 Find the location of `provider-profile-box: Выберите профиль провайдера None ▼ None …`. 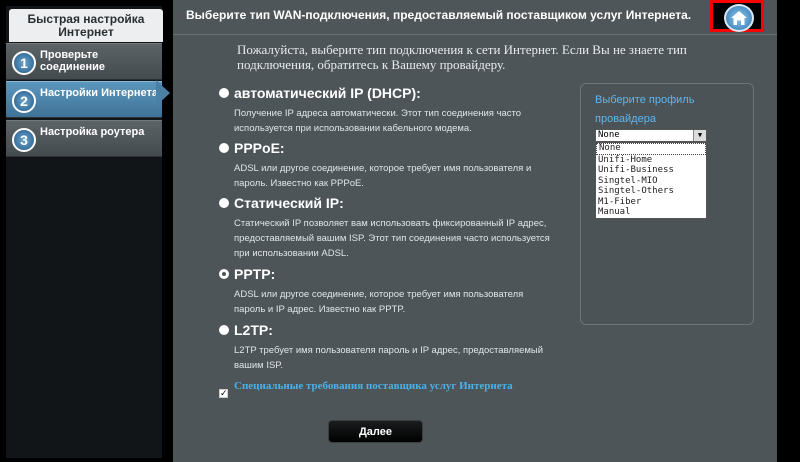

provider-profile-box: Выберите профиль провайдера None ▼ None … is located at coordinates (667, 204).